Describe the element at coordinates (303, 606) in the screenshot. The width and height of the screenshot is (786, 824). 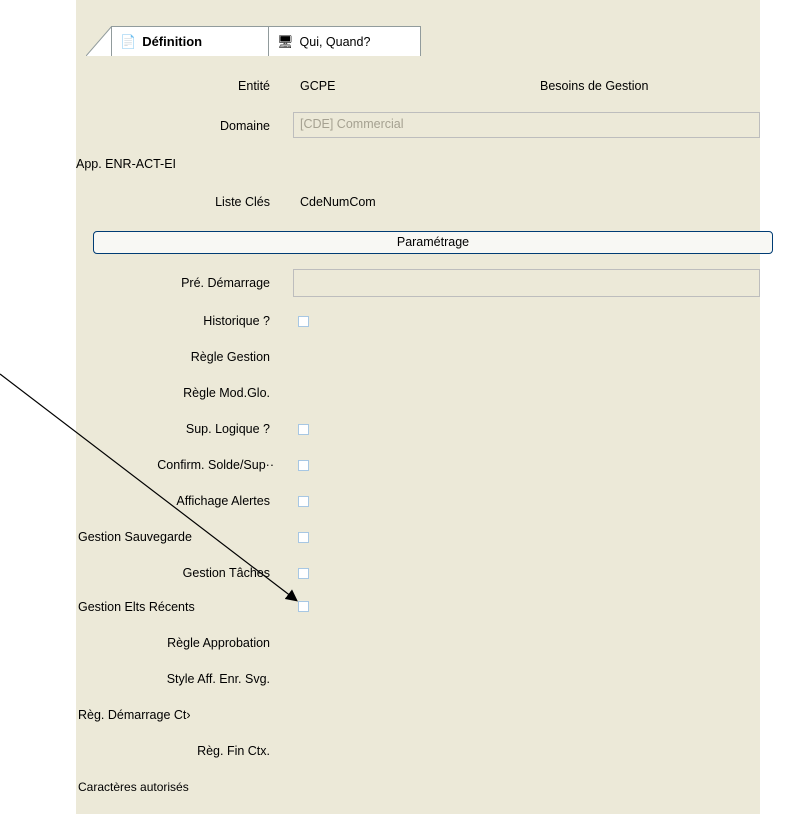
I see `gestion-elts-recents-checkbox` at that location.